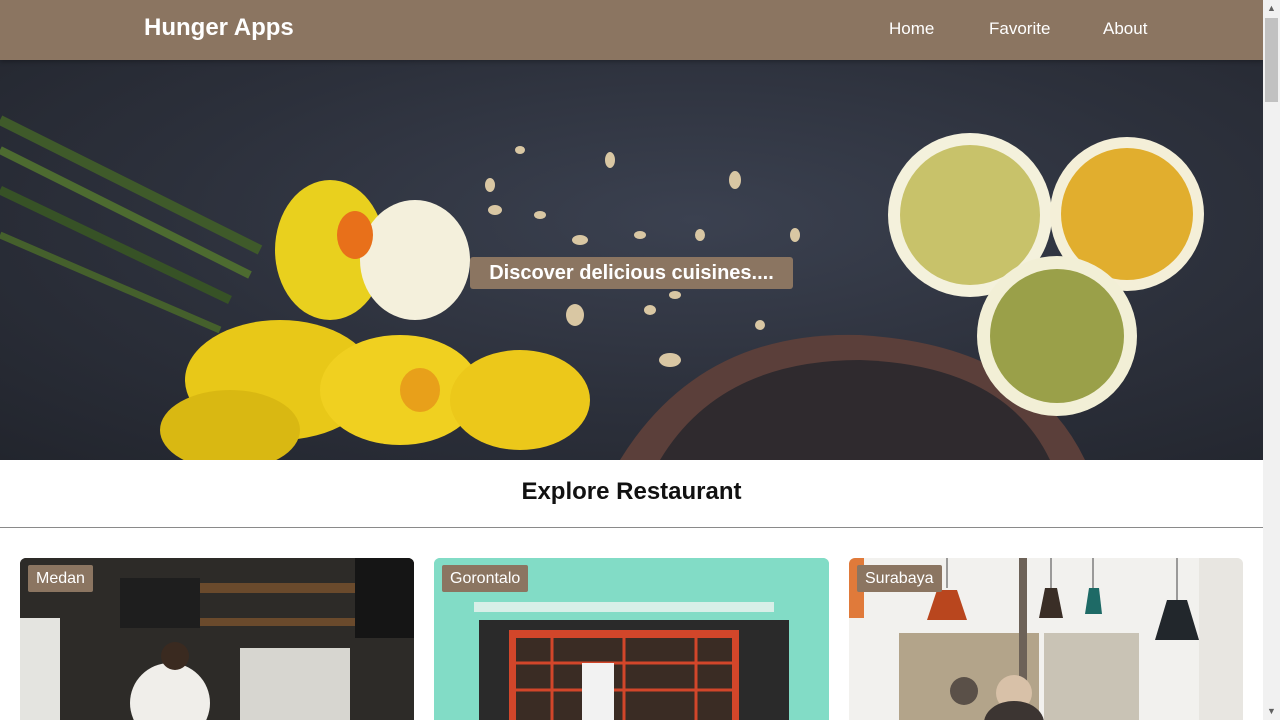 The height and width of the screenshot is (720, 1280). Describe the element at coordinates (631, 639) in the screenshot. I see `restaurant-card: Gorontalo` at that location.